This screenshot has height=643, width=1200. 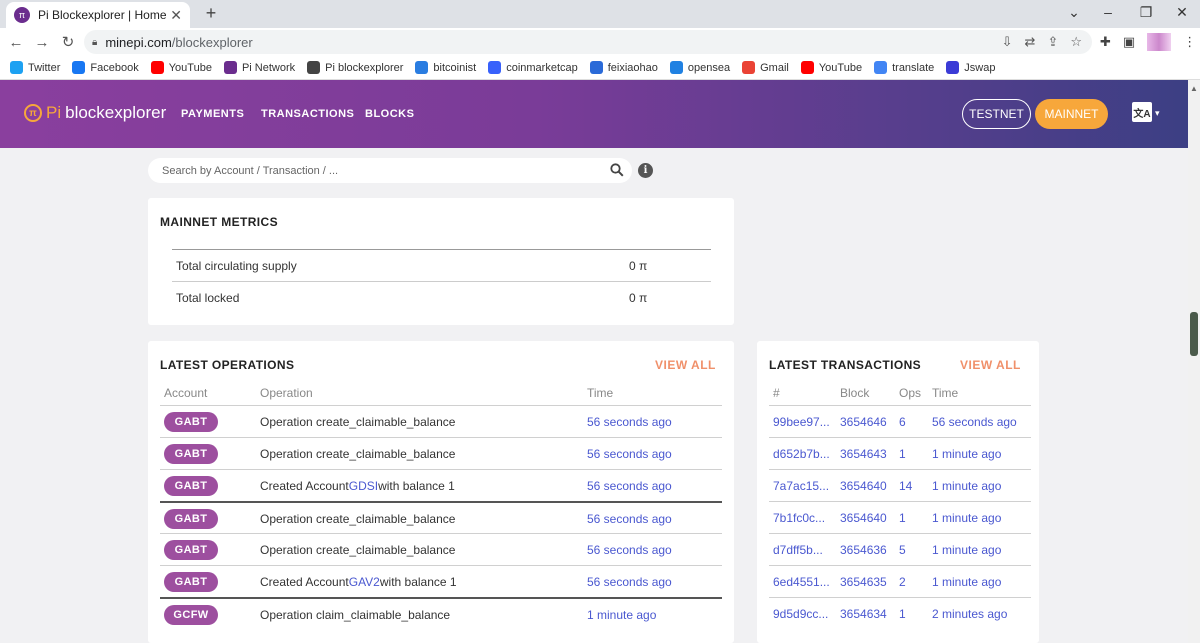 What do you see at coordinates (902, 550) in the screenshot?
I see `tx-ops-count: 5` at bounding box center [902, 550].